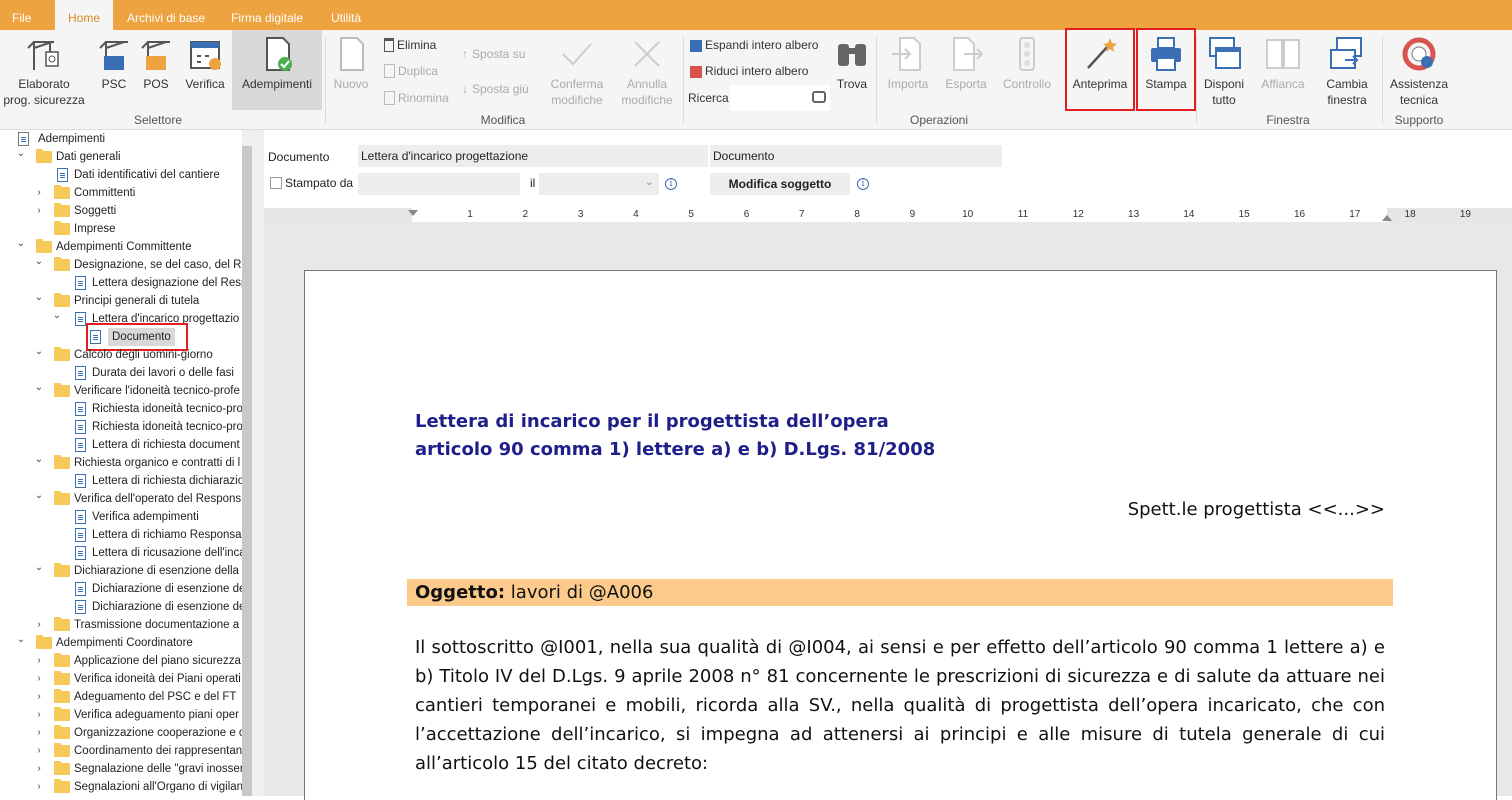 Image resolution: width=1512 pixels, height=800 pixels. What do you see at coordinates (749, 71) in the screenshot?
I see `riduci-button: Riduci intero albero` at bounding box center [749, 71].